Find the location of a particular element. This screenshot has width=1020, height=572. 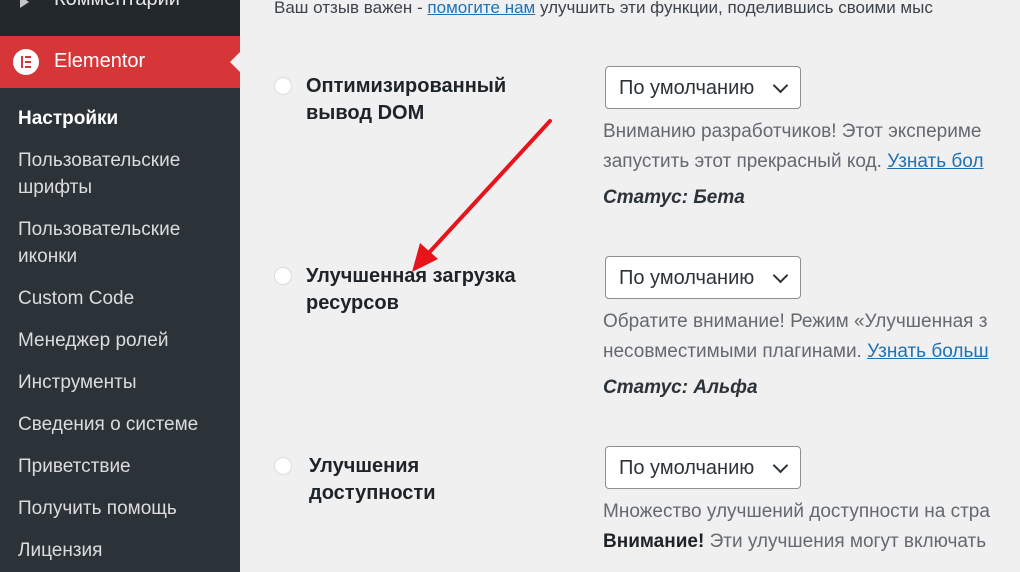

experiment-select-accessibility: По умолчанию is located at coordinates (703, 467).